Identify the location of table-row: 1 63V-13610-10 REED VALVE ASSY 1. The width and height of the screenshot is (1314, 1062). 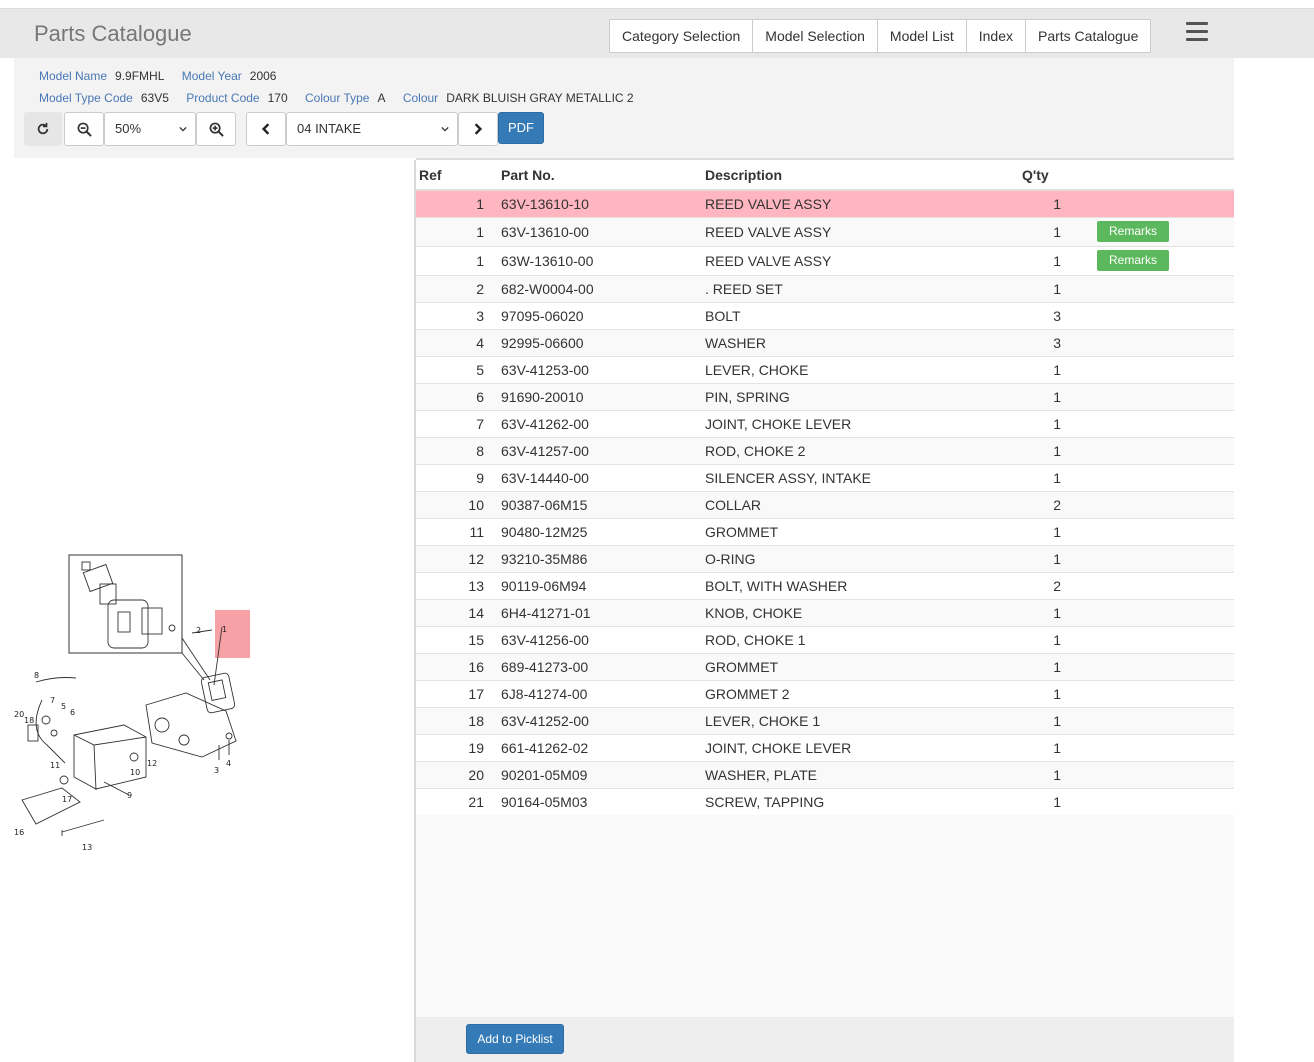
(825, 203).